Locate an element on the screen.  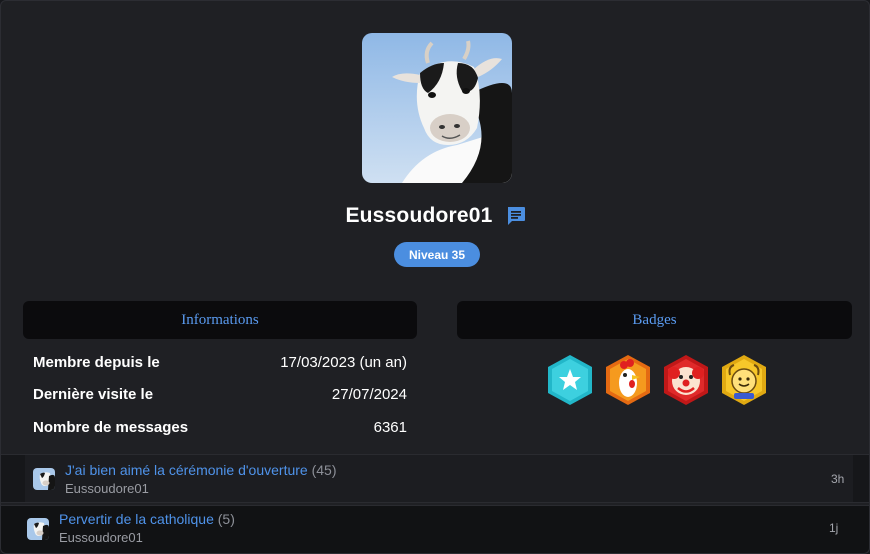
informations-title: Informations is located at coordinates (220, 319).